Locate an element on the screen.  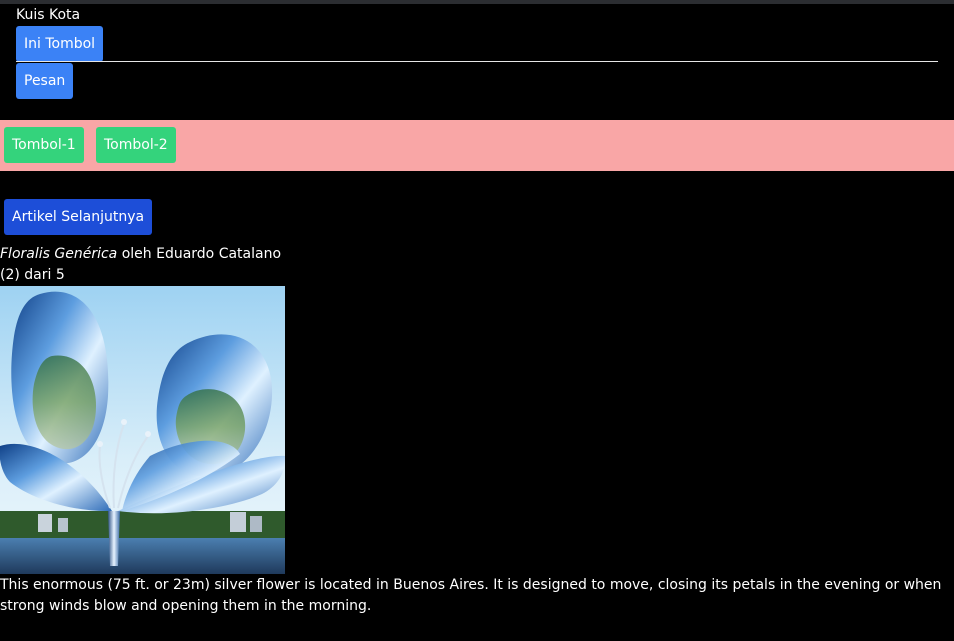
tombol-2-button: Tombol-2 is located at coordinates (136, 145).